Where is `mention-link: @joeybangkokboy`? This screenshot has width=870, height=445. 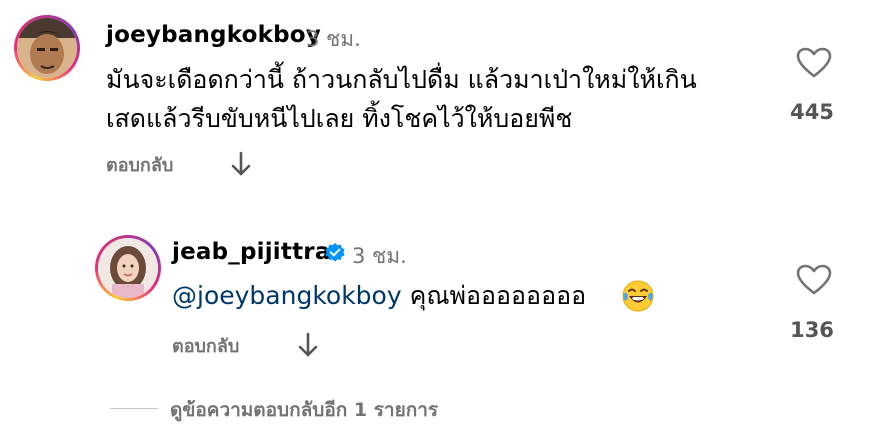 mention-link: @joeybangkokboy is located at coordinates (287, 295).